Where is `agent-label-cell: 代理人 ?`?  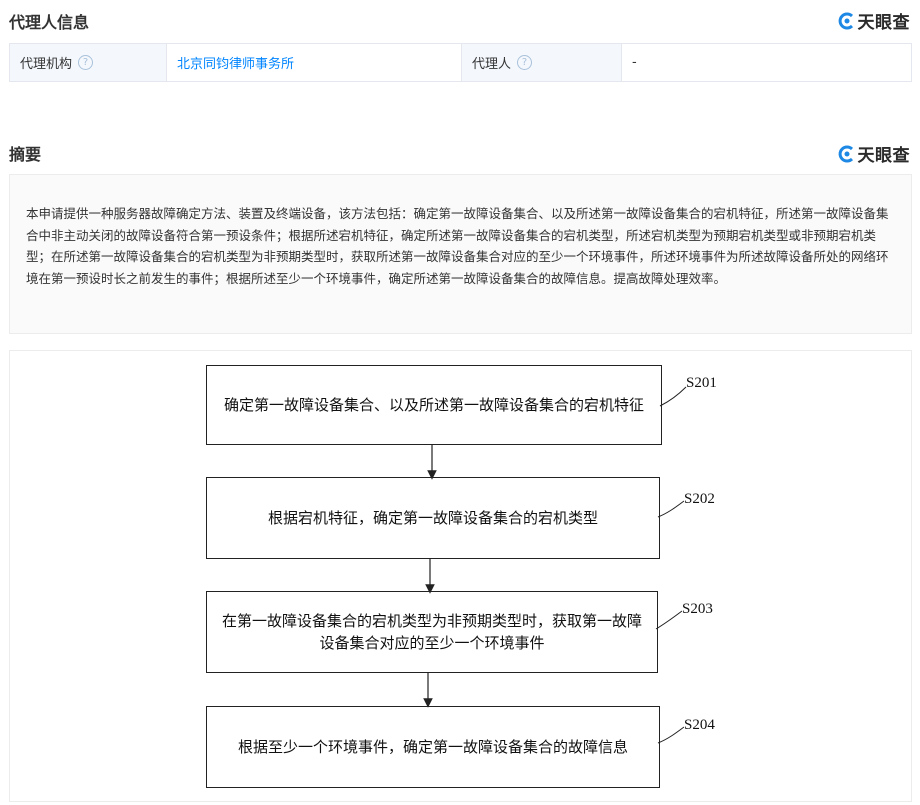
agent-label-cell: 代理人 ? is located at coordinates (542, 62).